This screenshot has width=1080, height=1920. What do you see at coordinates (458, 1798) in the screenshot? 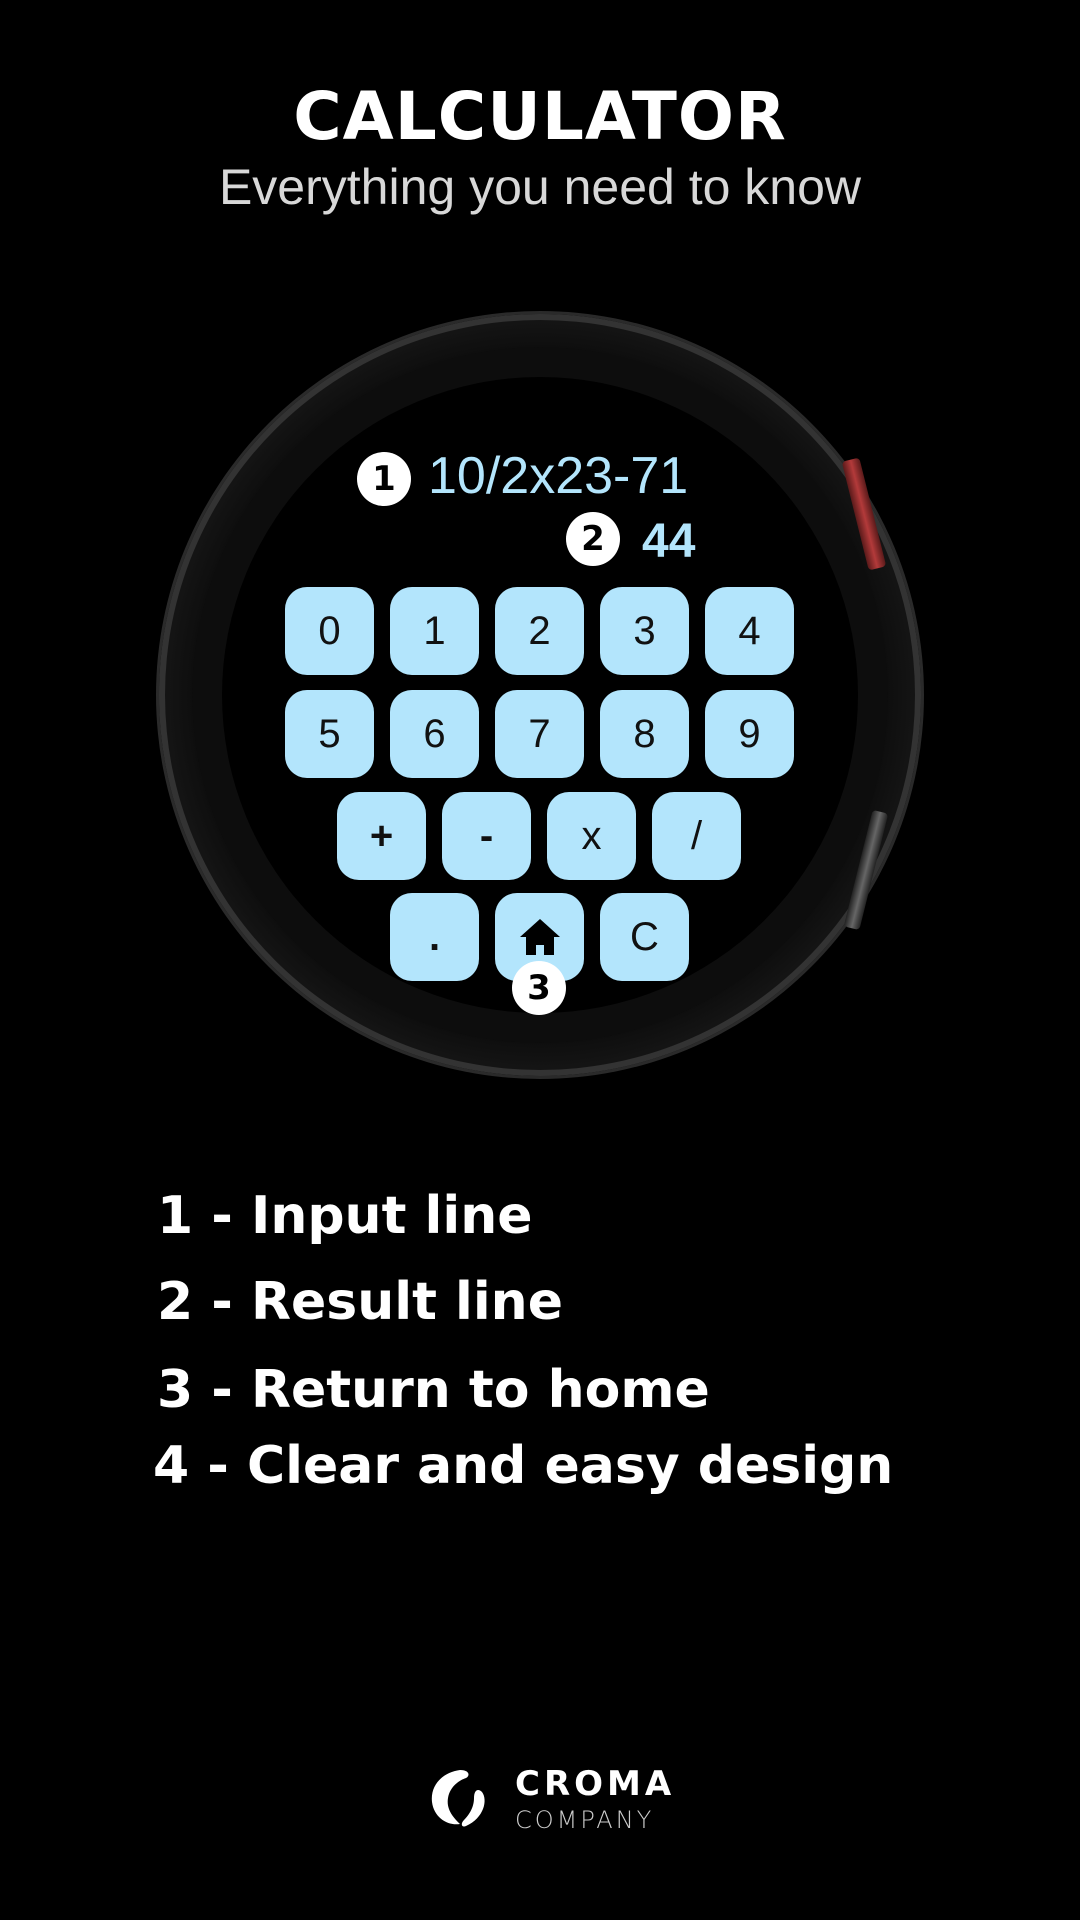
I see `croma-logo-icon` at bounding box center [458, 1798].